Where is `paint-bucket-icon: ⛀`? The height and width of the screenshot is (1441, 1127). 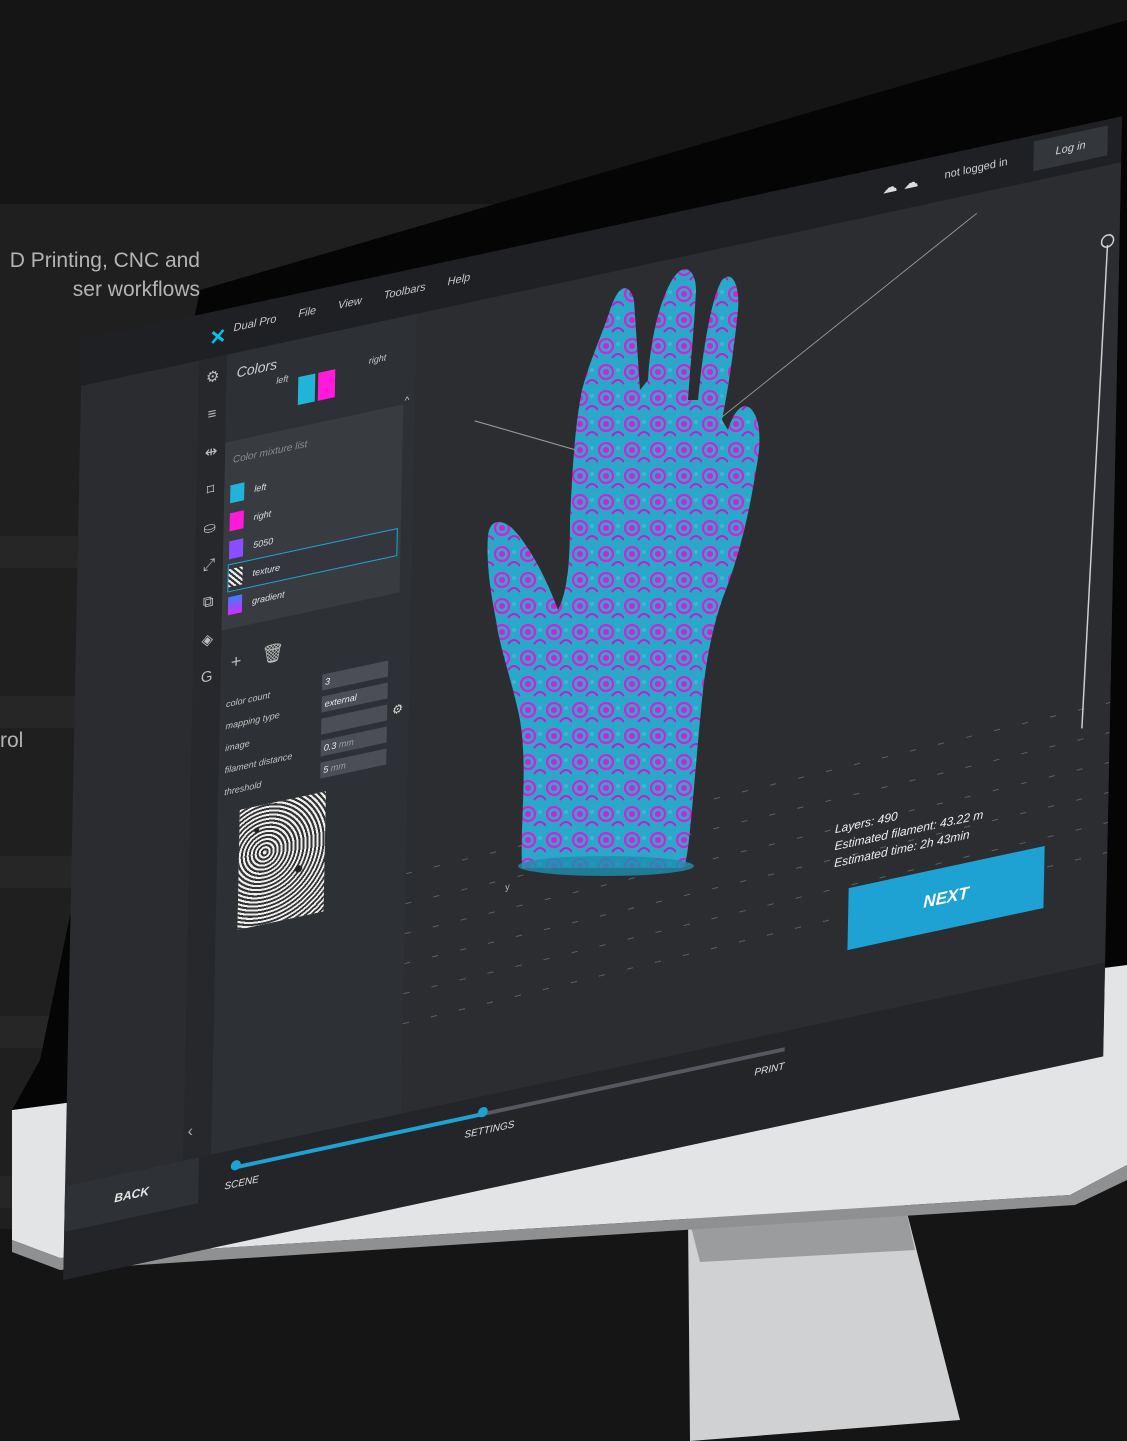 paint-bucket-icon: ⛀ is located at coordinates (209, 527).